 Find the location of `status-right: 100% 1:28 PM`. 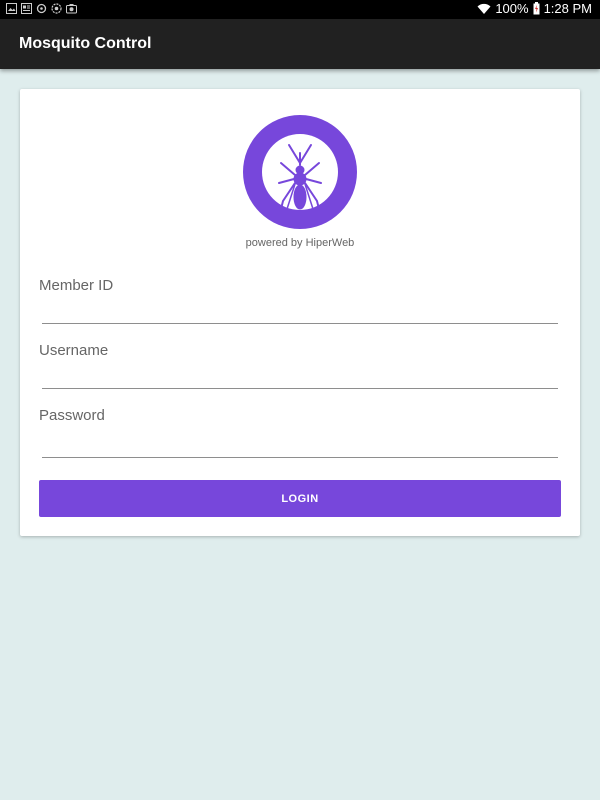

status-right: 100% 1:28 PM is located at coordinates (534, 8).